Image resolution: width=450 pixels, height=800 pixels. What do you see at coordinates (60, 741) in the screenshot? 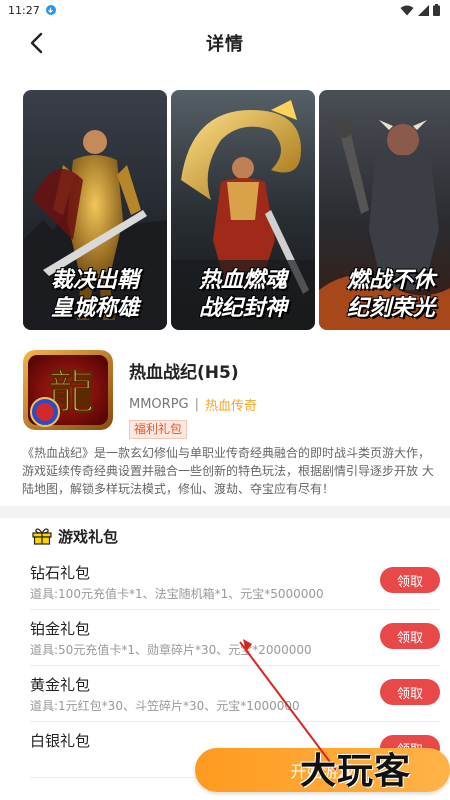
I see `gift-name: 白银礼包` at bounding box center [60, 741].